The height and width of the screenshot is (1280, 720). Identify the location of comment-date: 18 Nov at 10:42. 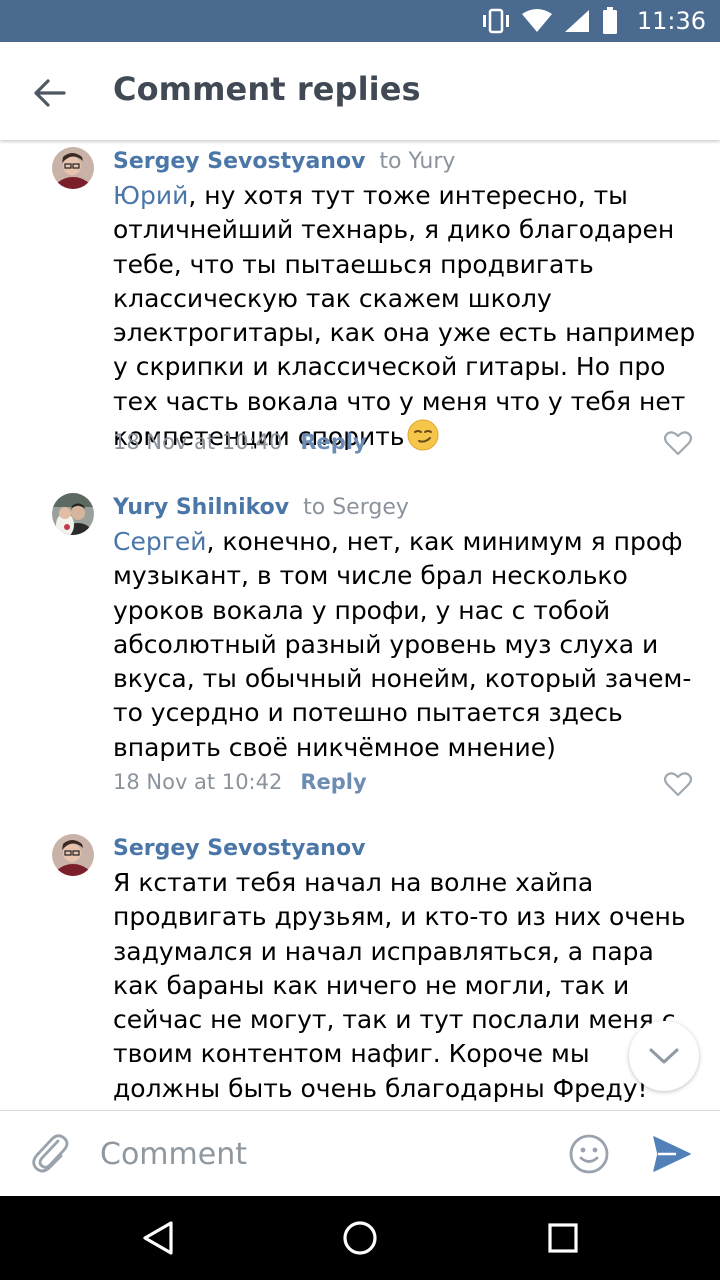
(198, 782).